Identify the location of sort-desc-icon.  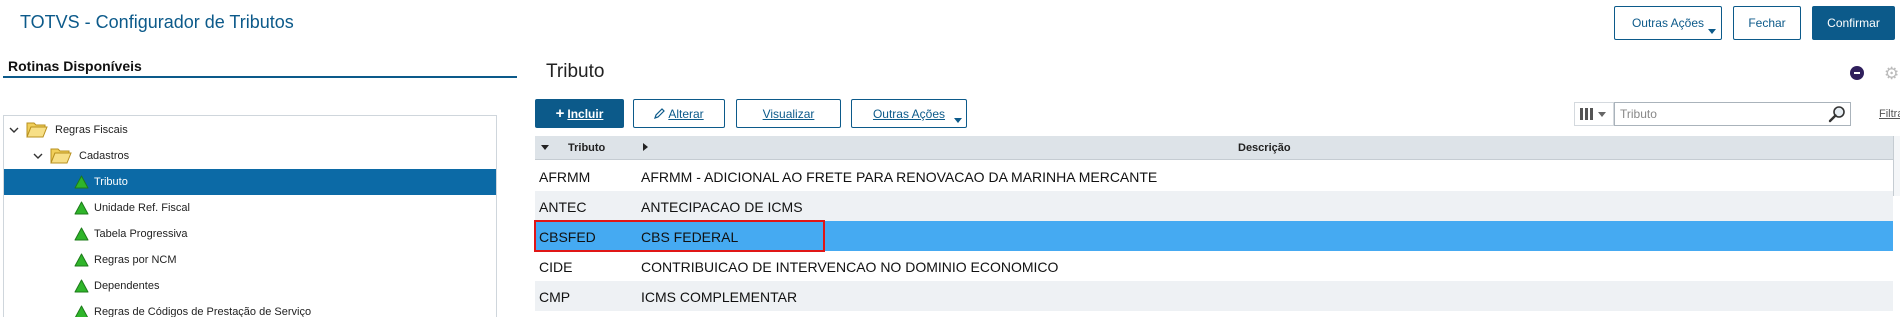
(545, 147).